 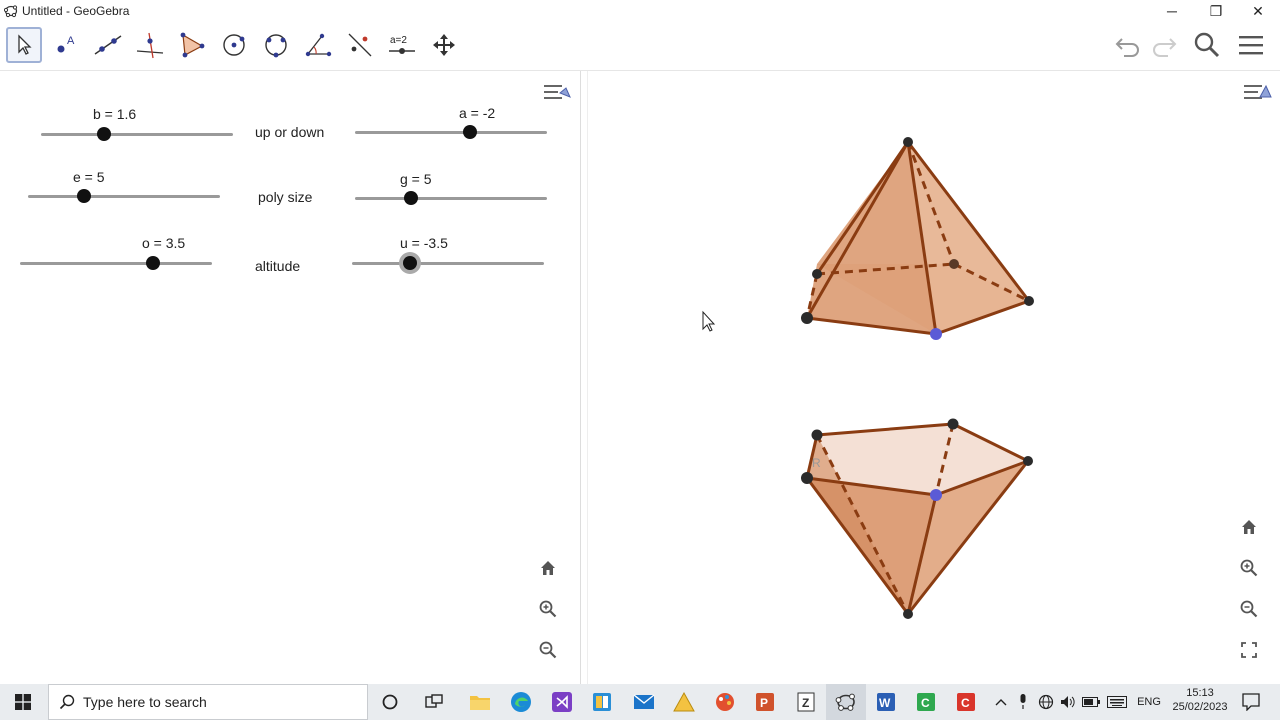 What do you see at coordinates (1249, 609) in the screenshot?
I see `graphics-zoom-out-button` at bounding box center [1249, 609].